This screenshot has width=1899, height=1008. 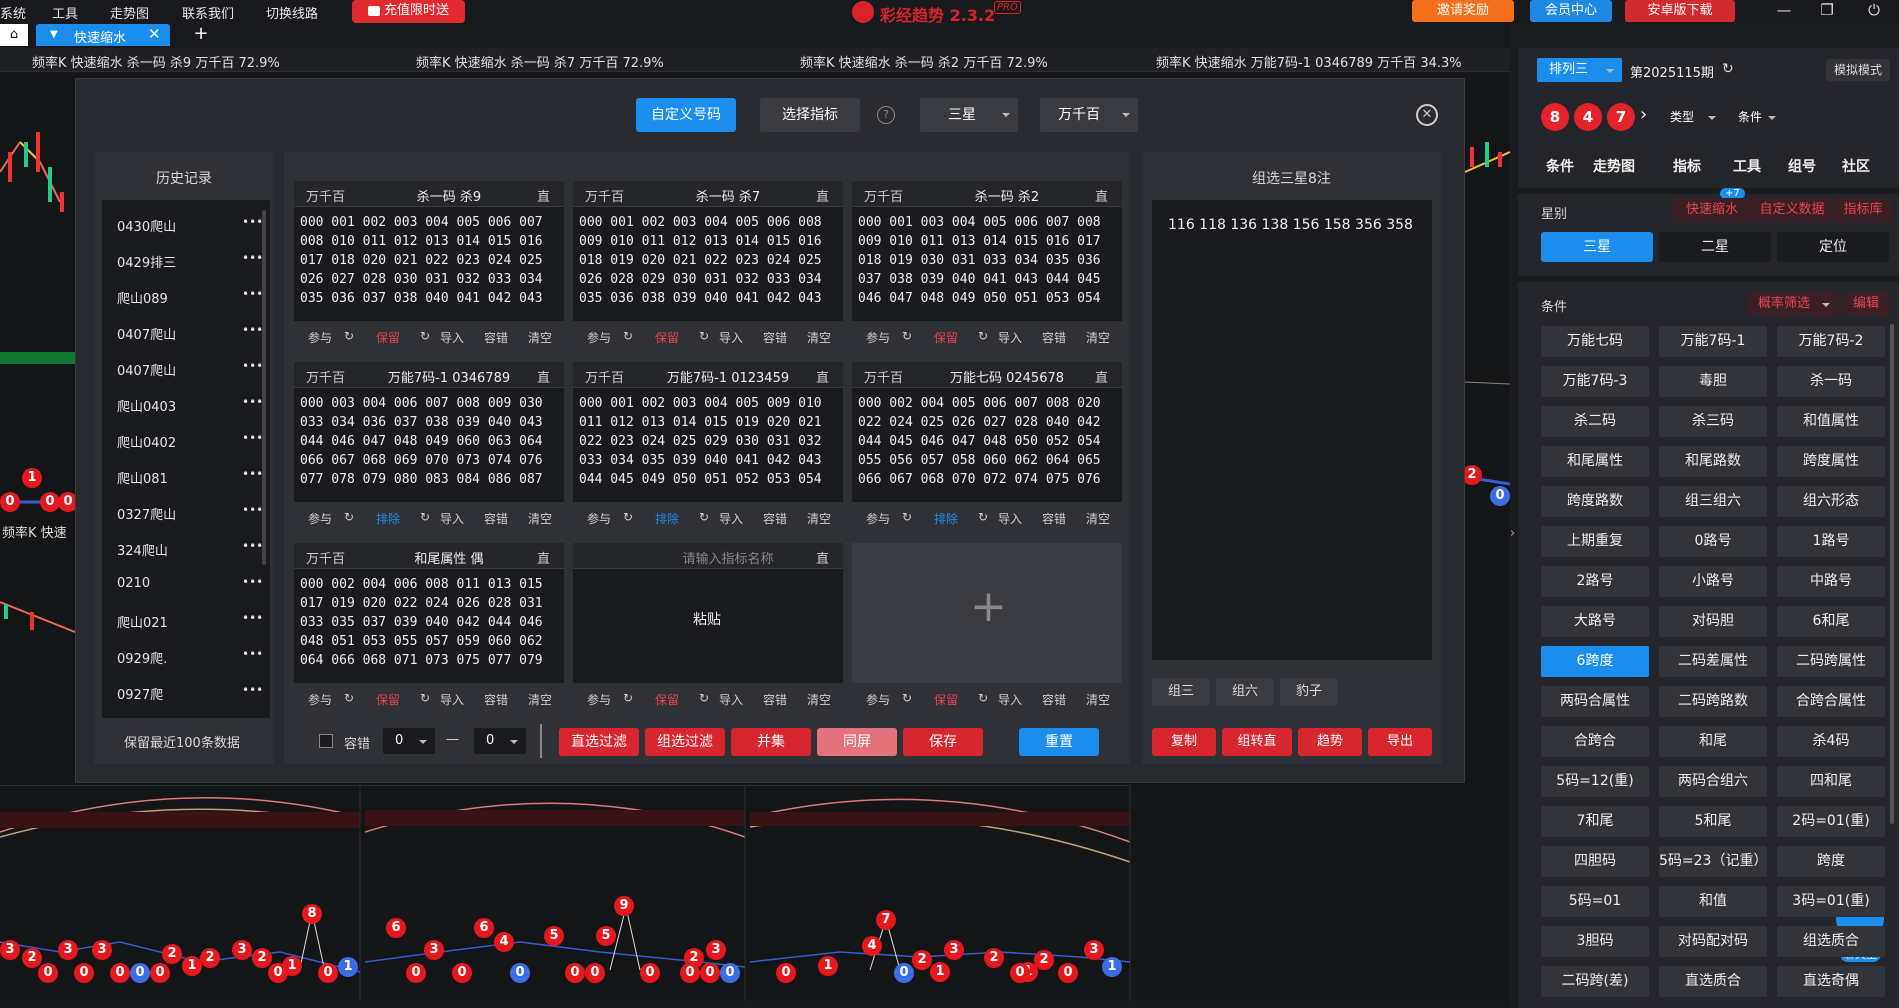 What do you see at coordinates (326, 741) in the screenshot?
I see `fault-checkbox` at bounding box center [326, 741].